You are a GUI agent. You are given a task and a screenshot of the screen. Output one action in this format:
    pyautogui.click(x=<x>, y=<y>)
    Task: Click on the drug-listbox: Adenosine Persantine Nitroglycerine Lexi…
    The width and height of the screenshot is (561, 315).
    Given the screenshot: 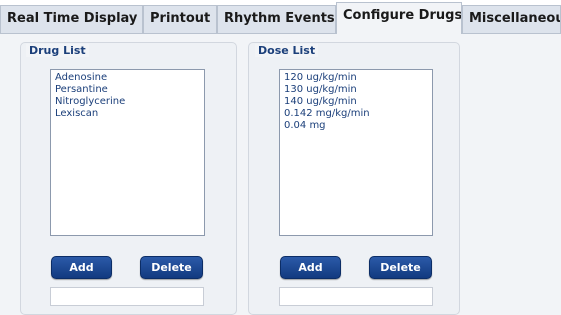 What is the action you would take?
    pyautogui.click(x=127, y=152)
    